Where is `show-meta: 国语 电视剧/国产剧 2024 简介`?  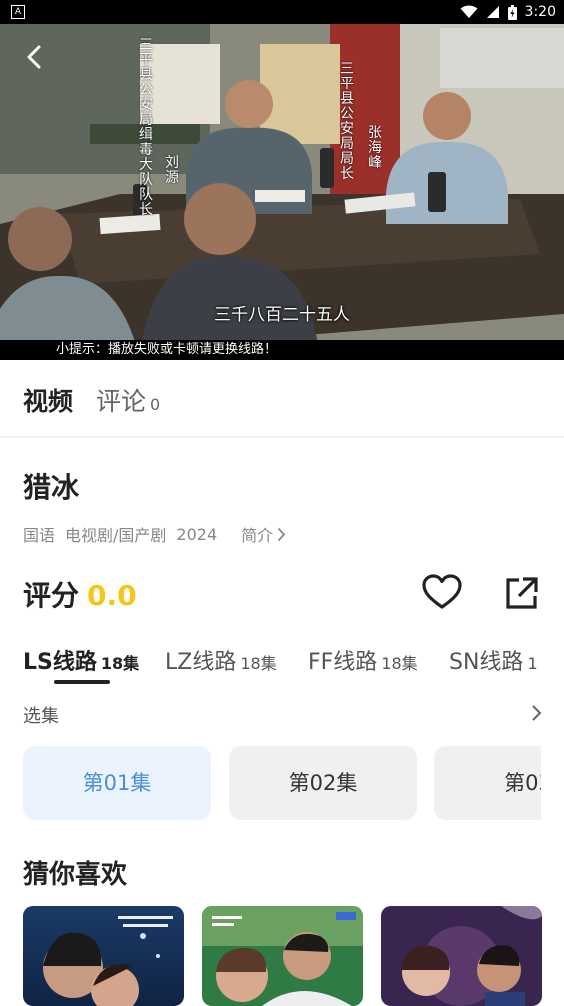
show-meta: 国语 电视剧/国产剧 2024 简介 is located at coordinates (154, 534).